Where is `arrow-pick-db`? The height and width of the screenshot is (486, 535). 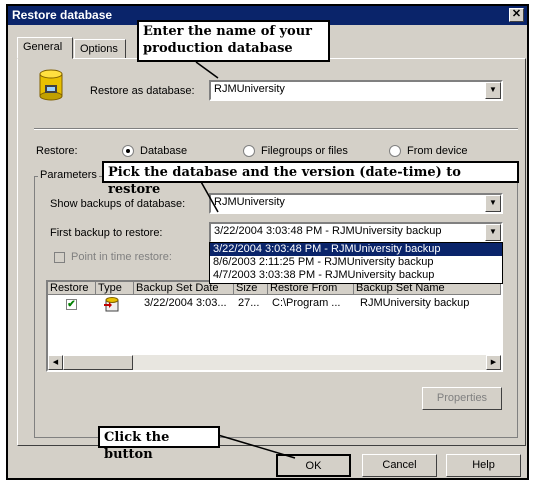
arrow-pick-db is located at coordinates (209, 196).